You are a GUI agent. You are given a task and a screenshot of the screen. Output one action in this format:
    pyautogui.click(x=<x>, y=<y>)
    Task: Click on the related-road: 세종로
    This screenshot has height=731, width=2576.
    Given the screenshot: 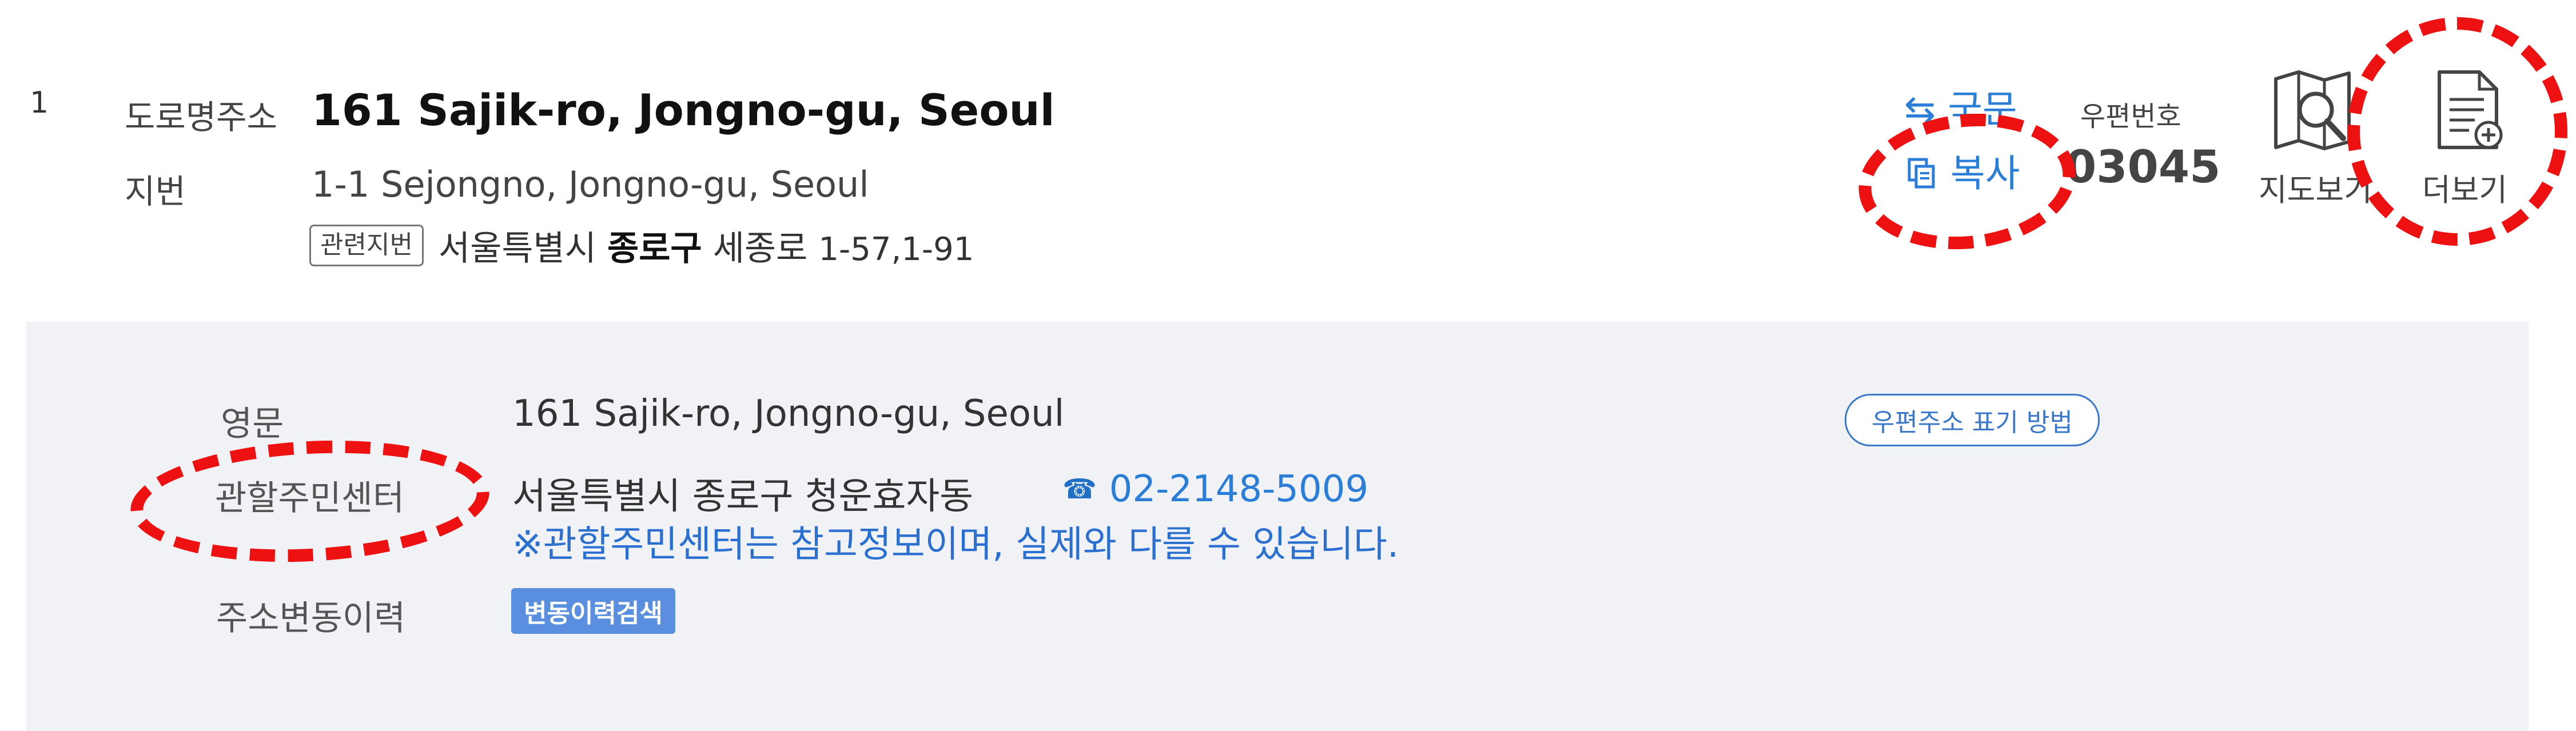 What is the action you would take?
    pyautogui.click(x=760, y=249)
    